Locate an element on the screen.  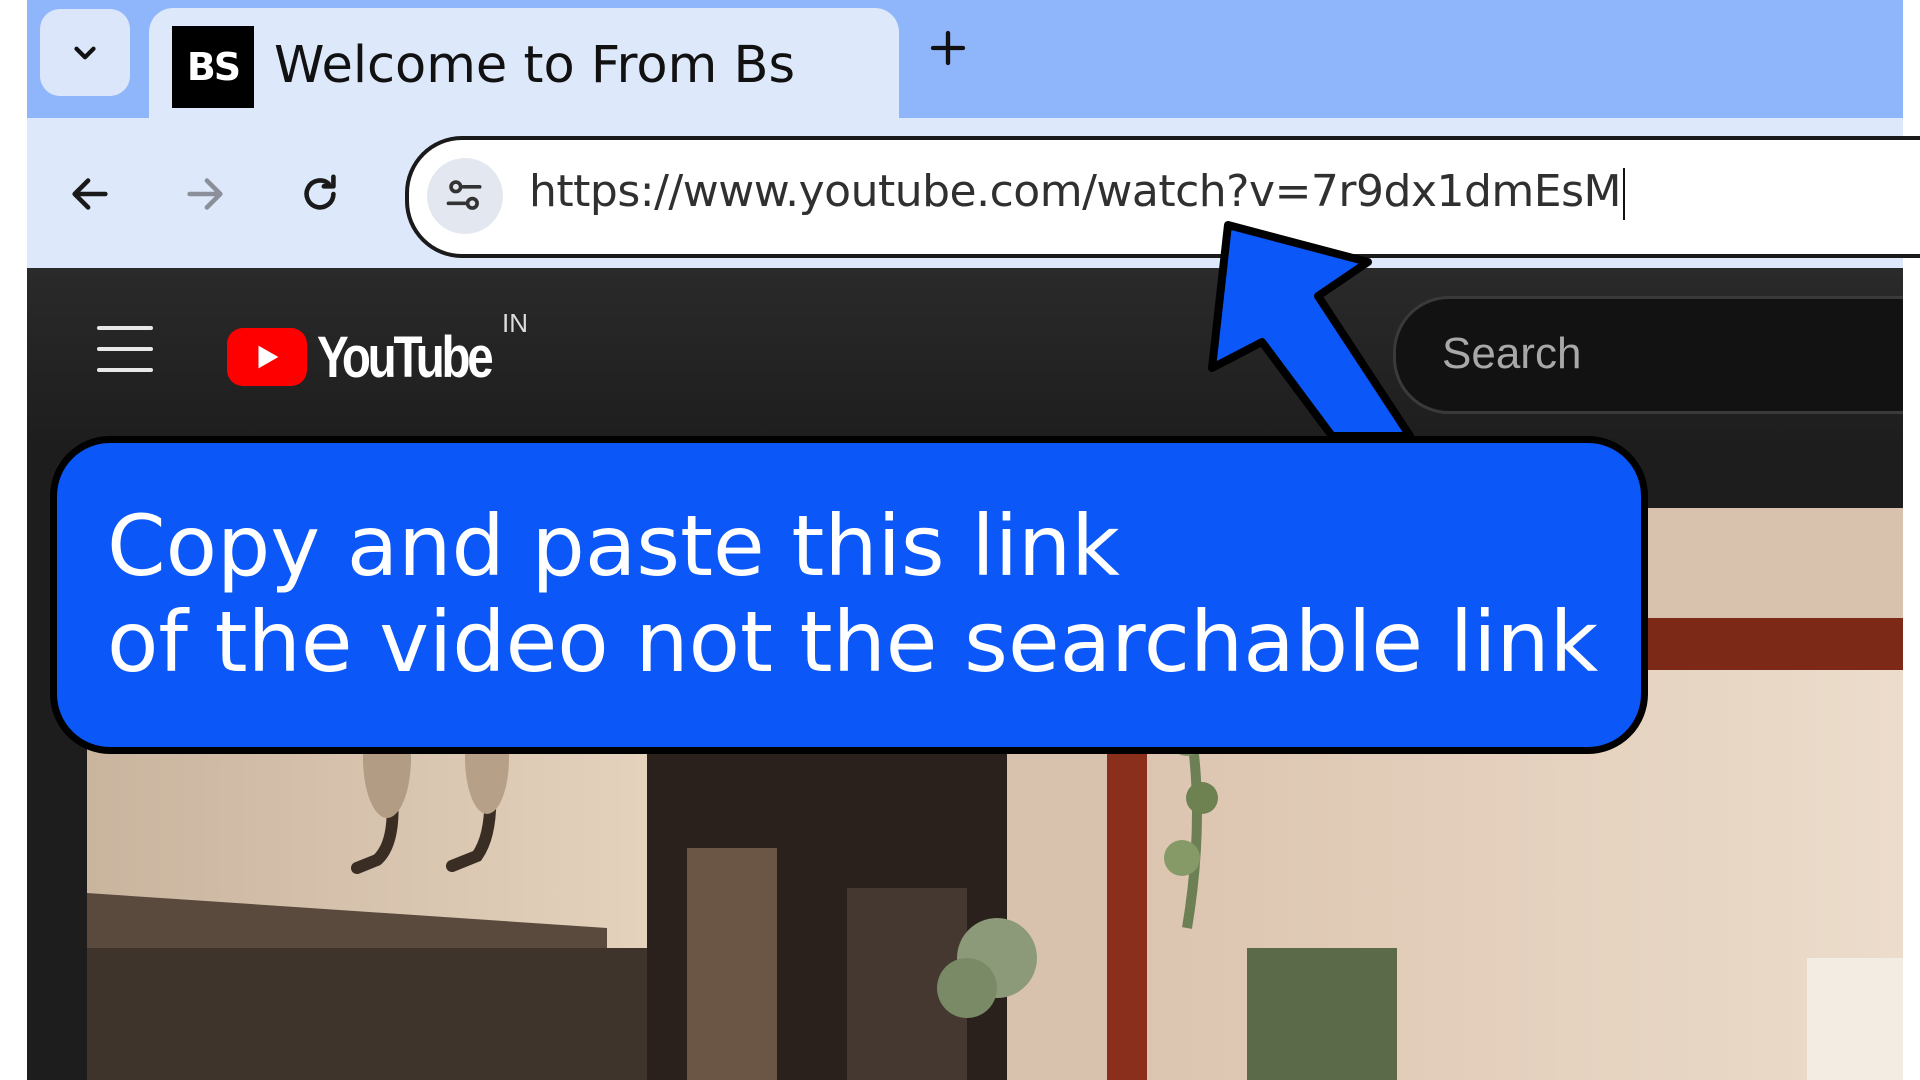
callout-text-line-2: of the video not the searchable link is located at coordinates (853, 642).